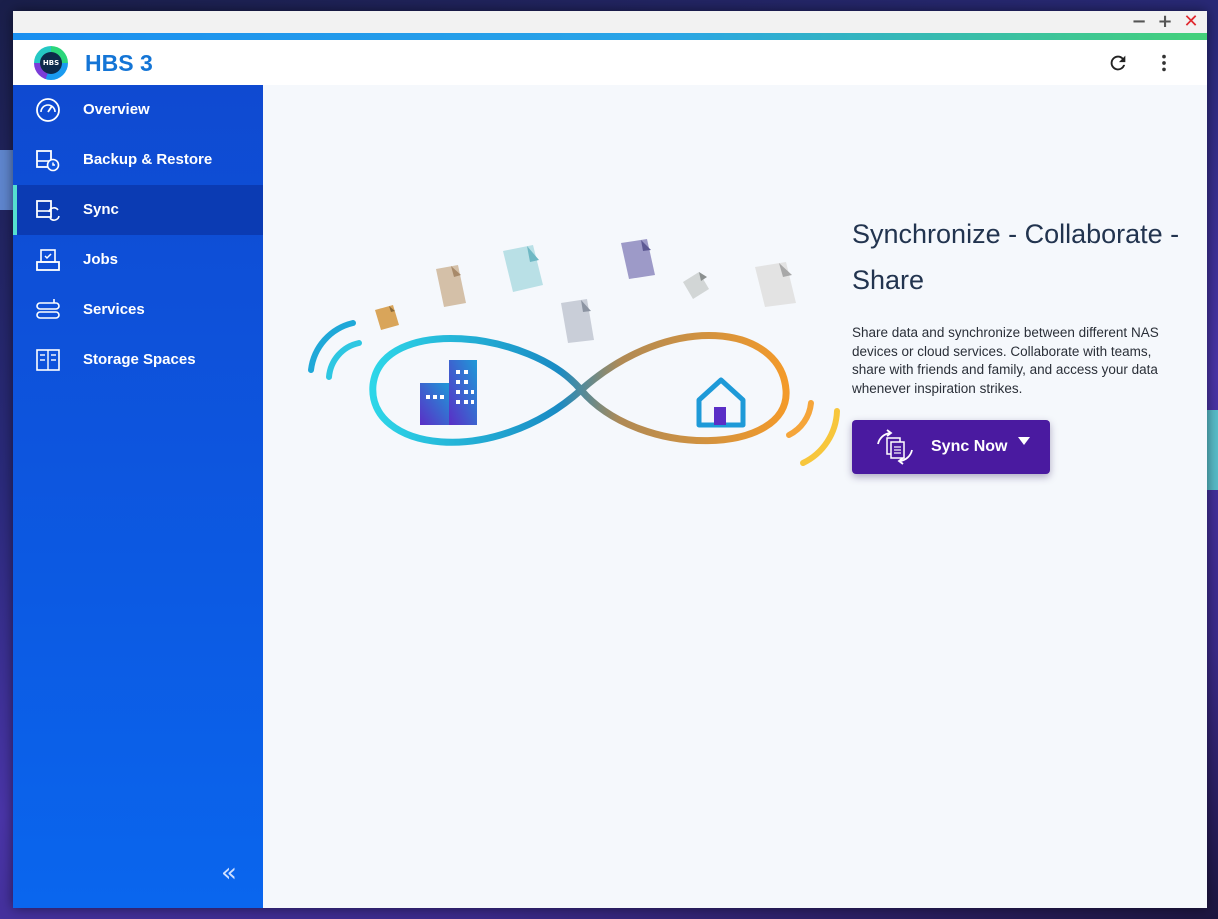 The height and width of the screenshot is (919, 1218). I want to click on sidebar-item-label: Sync, so click(101, 209).